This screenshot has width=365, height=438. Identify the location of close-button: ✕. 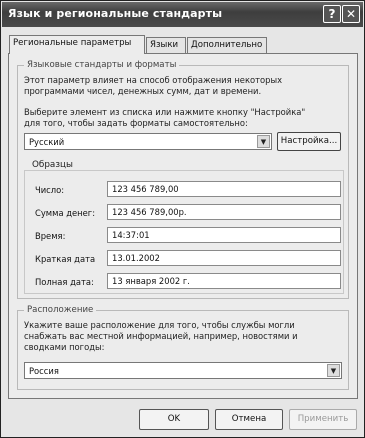
(351, 14).